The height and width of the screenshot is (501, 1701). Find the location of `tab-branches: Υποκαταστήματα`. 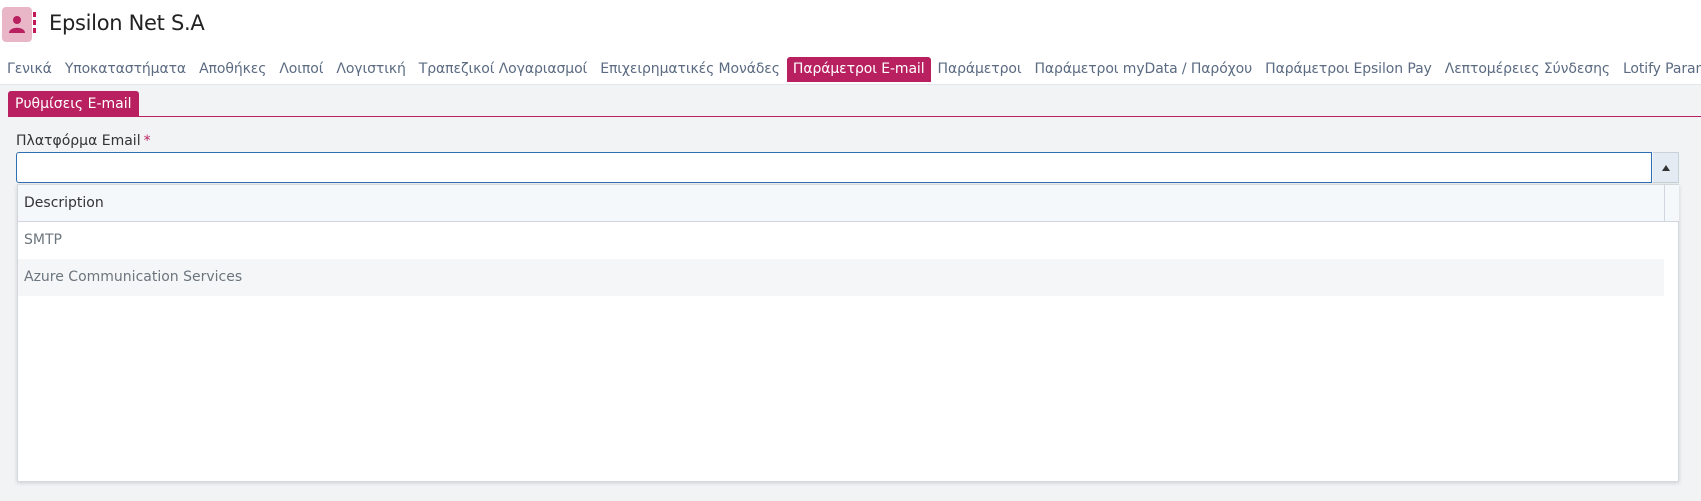

tab-branches: Υποκαταστήματα is located at coordinates (125, 69).